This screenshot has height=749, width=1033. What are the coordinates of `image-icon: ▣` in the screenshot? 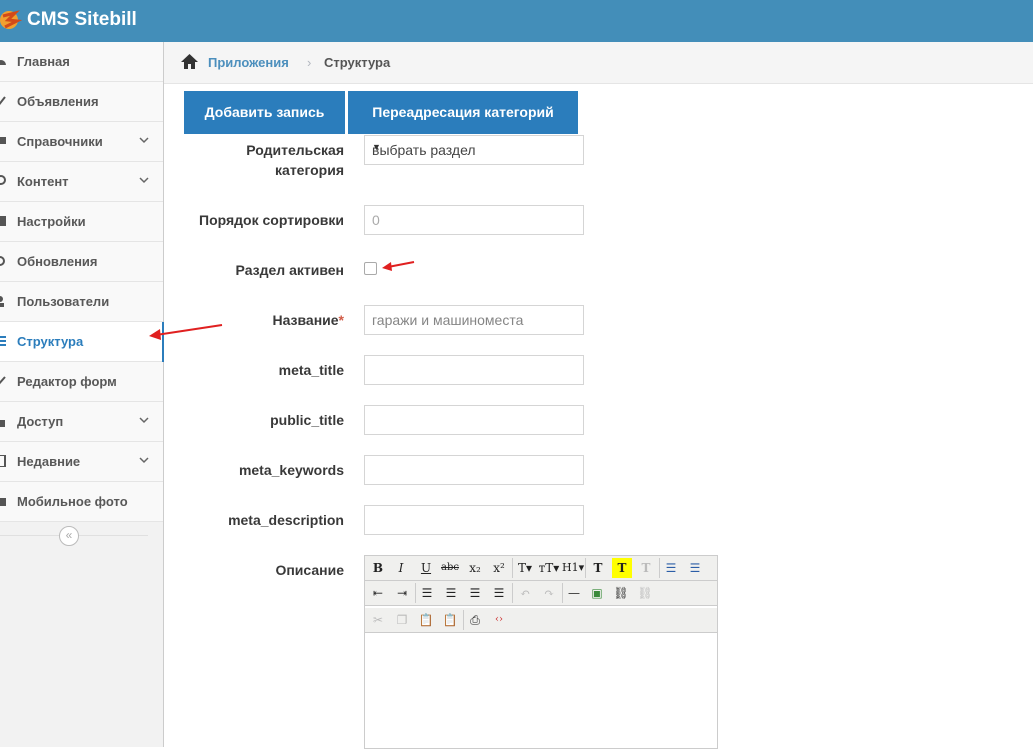 It's located at (597, 593).